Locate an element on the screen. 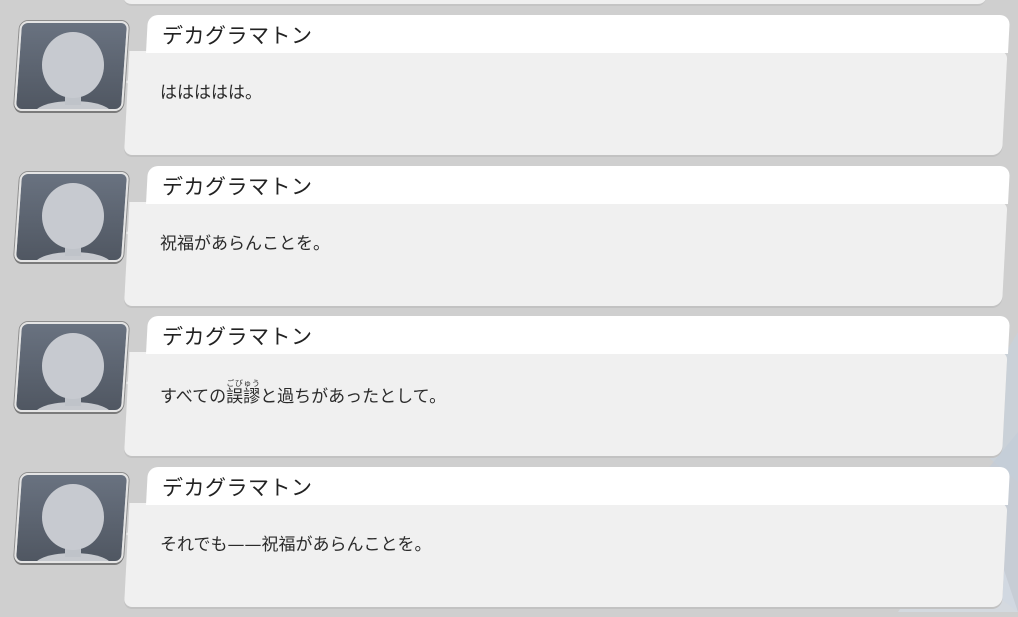 The height and width of the screenshot is (617, 1018). message-text: すべての誤謬ごびゅうと過ちがあったとして。 is located at coordinates (303, 393).